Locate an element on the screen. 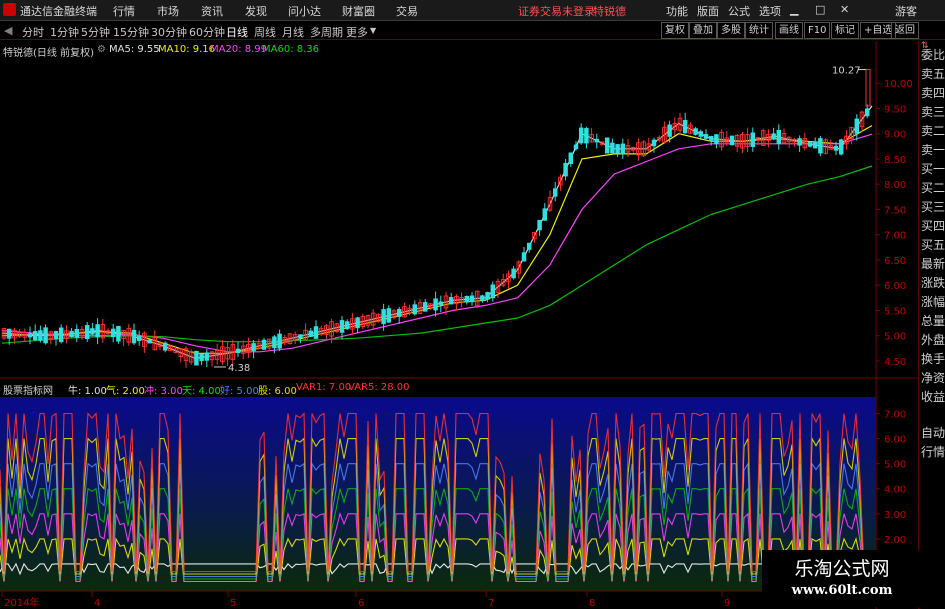 This screenshot has height=609, width=945. period-60min: 60分钟 is located at coordinates (207, 32).